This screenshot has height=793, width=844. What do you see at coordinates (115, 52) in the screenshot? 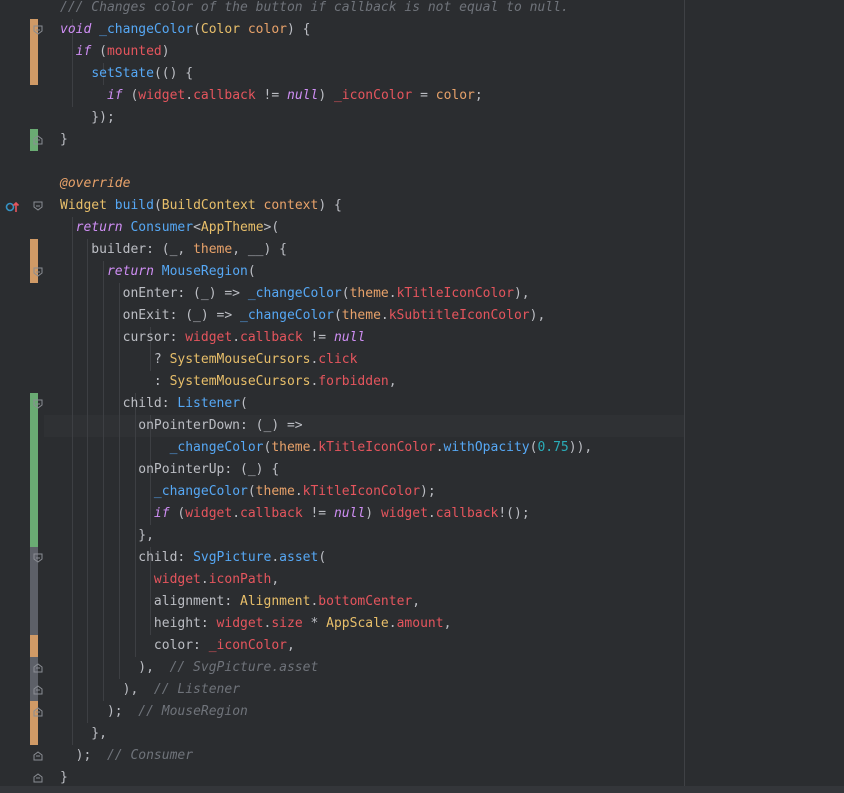
I see `code-line: if (mounted)` at bounding box center [115, 52].